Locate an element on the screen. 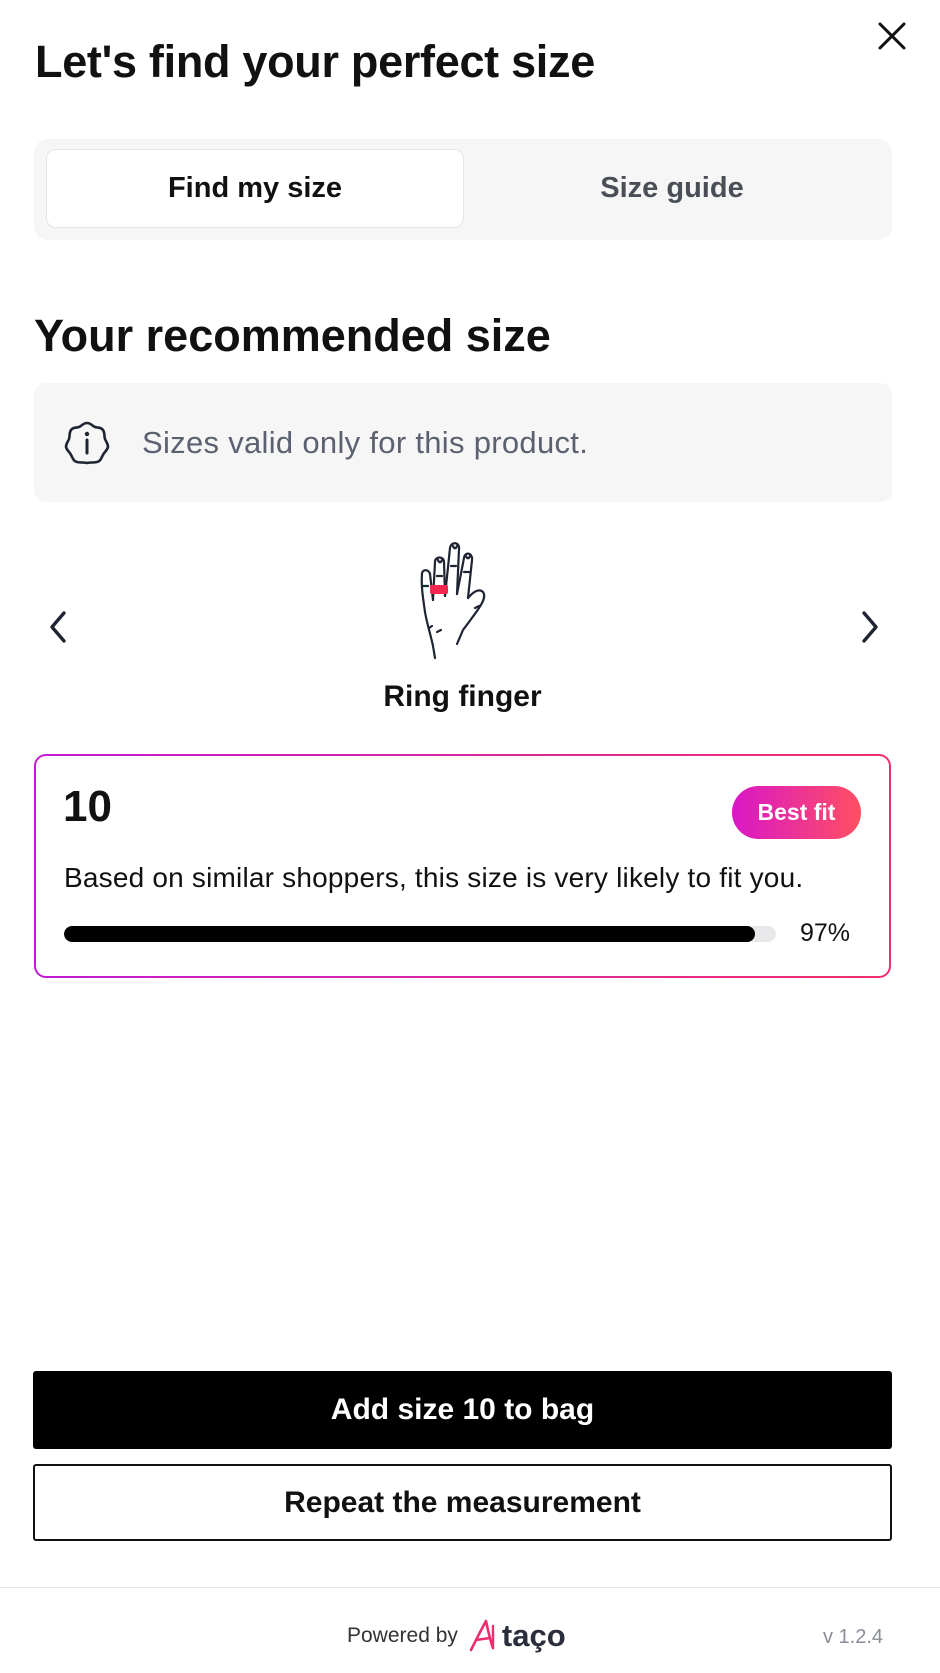 The height and width of the screenshot is (1673, 940). previous-finger-button is located at coordinates (58, 627).